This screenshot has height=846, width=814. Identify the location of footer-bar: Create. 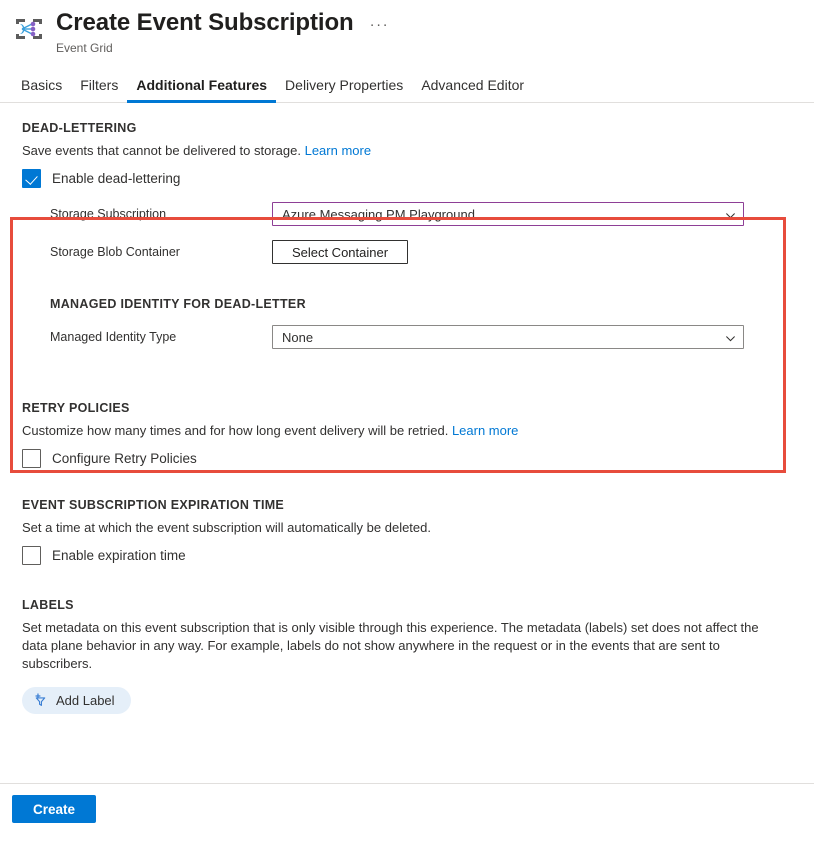
(407, 814).